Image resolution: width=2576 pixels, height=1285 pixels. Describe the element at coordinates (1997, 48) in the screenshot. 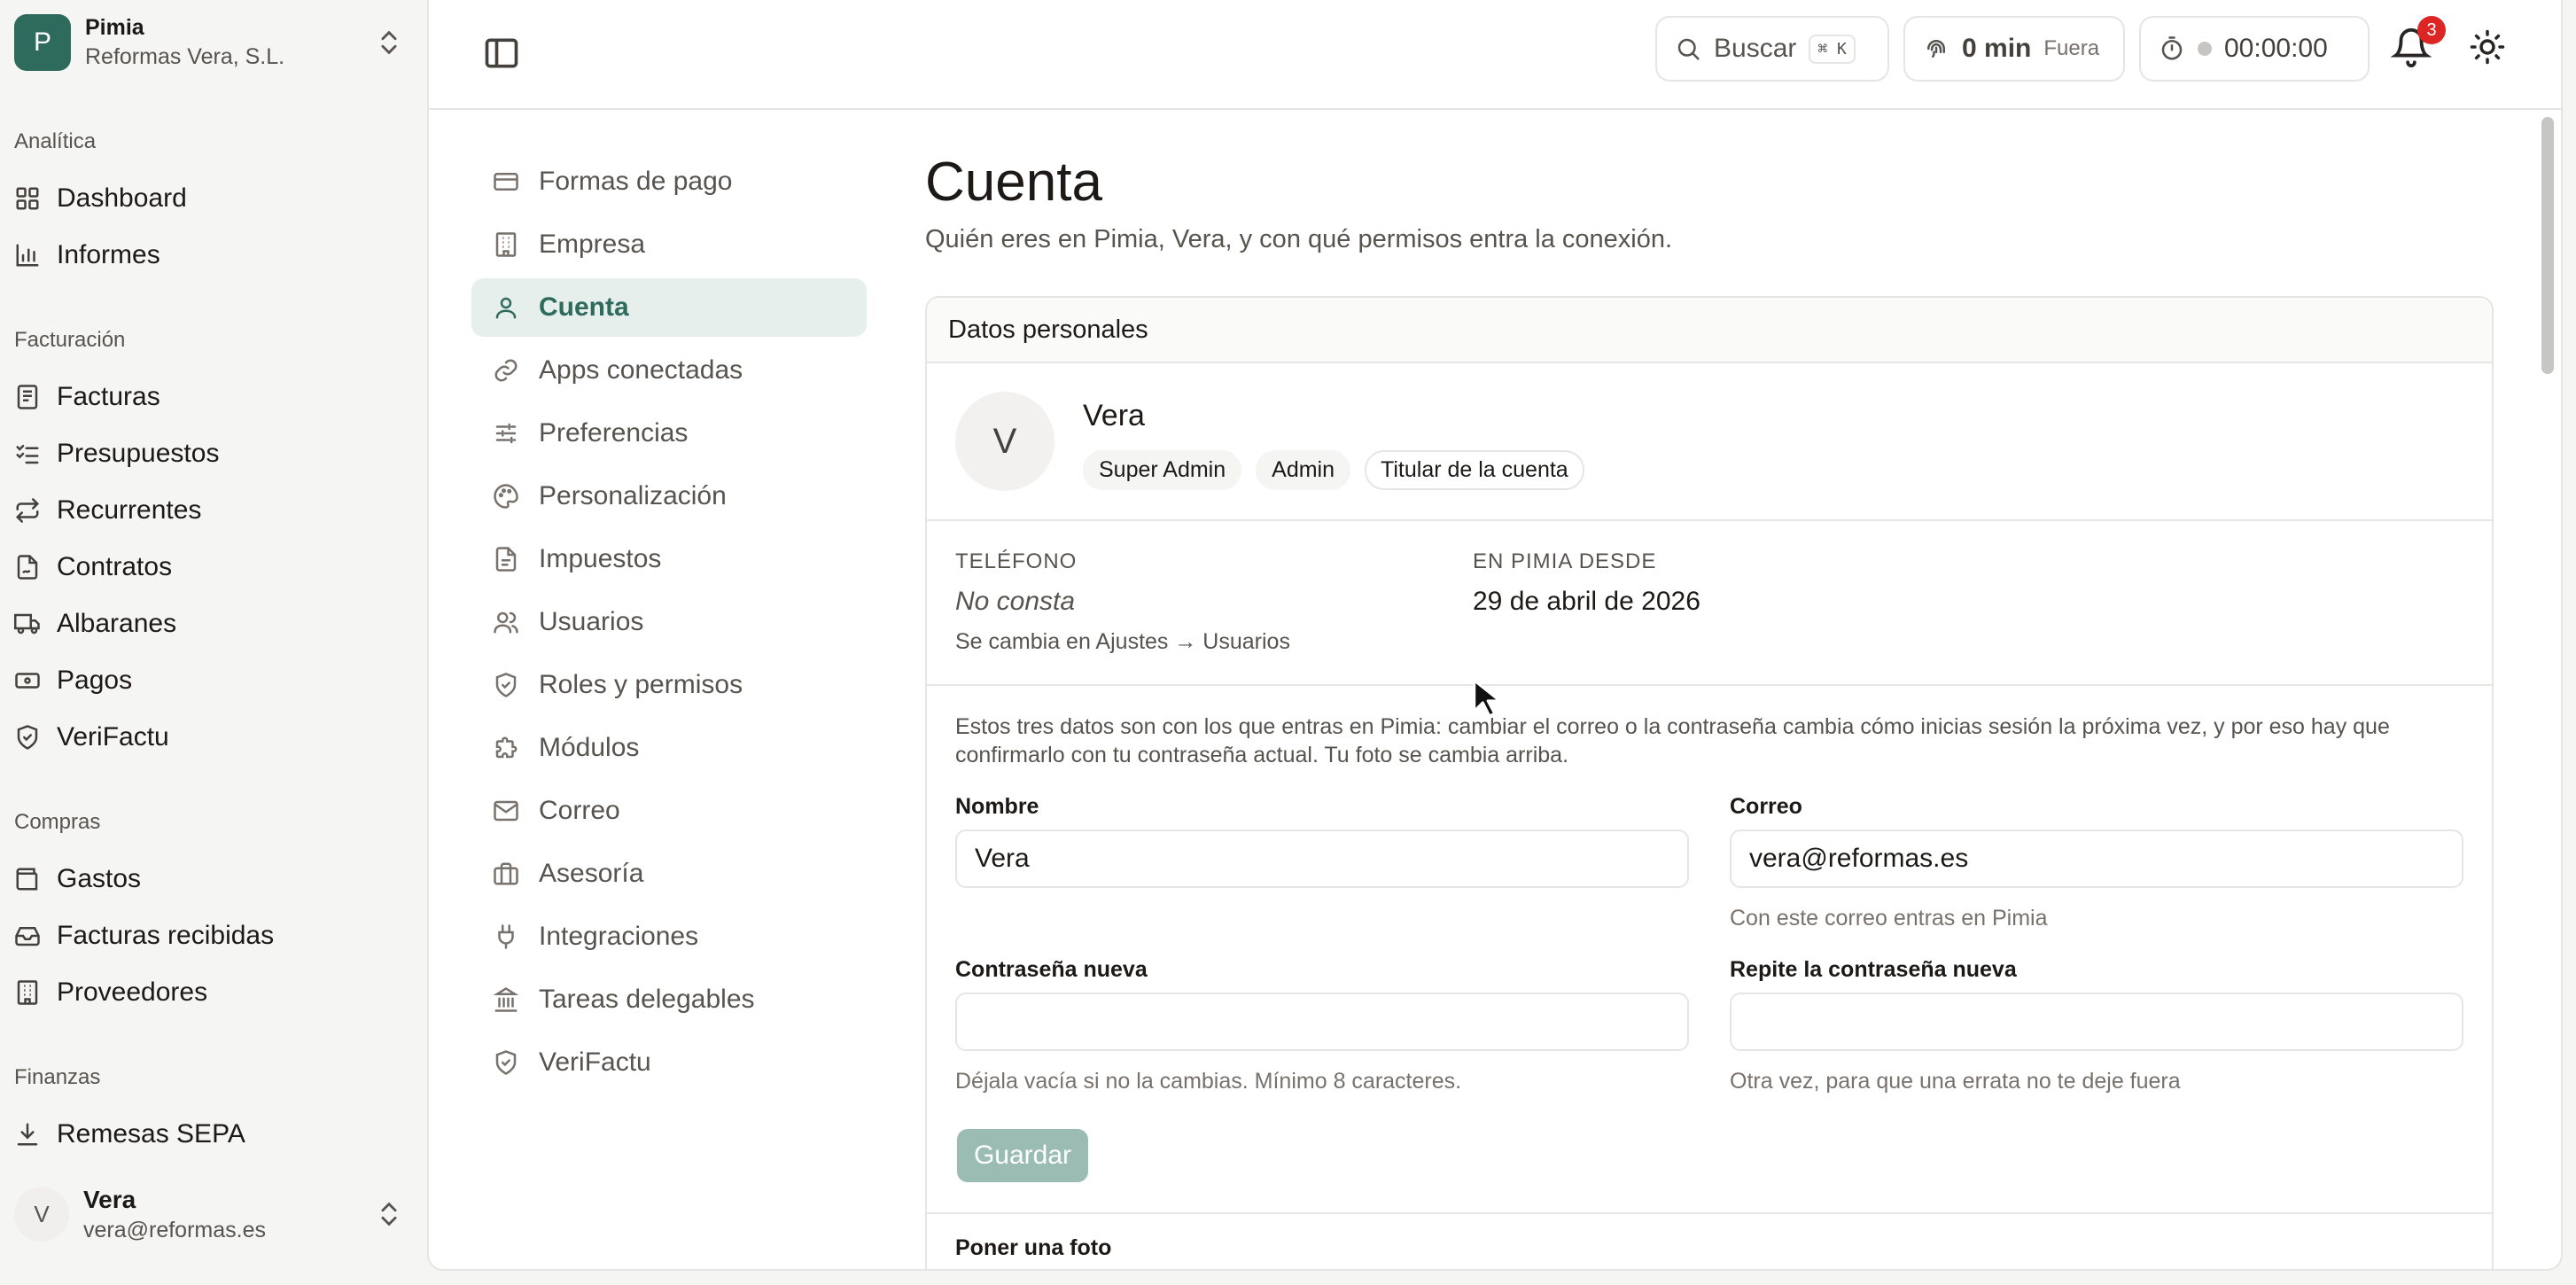

I see `presence-time: 0 min` at that location.